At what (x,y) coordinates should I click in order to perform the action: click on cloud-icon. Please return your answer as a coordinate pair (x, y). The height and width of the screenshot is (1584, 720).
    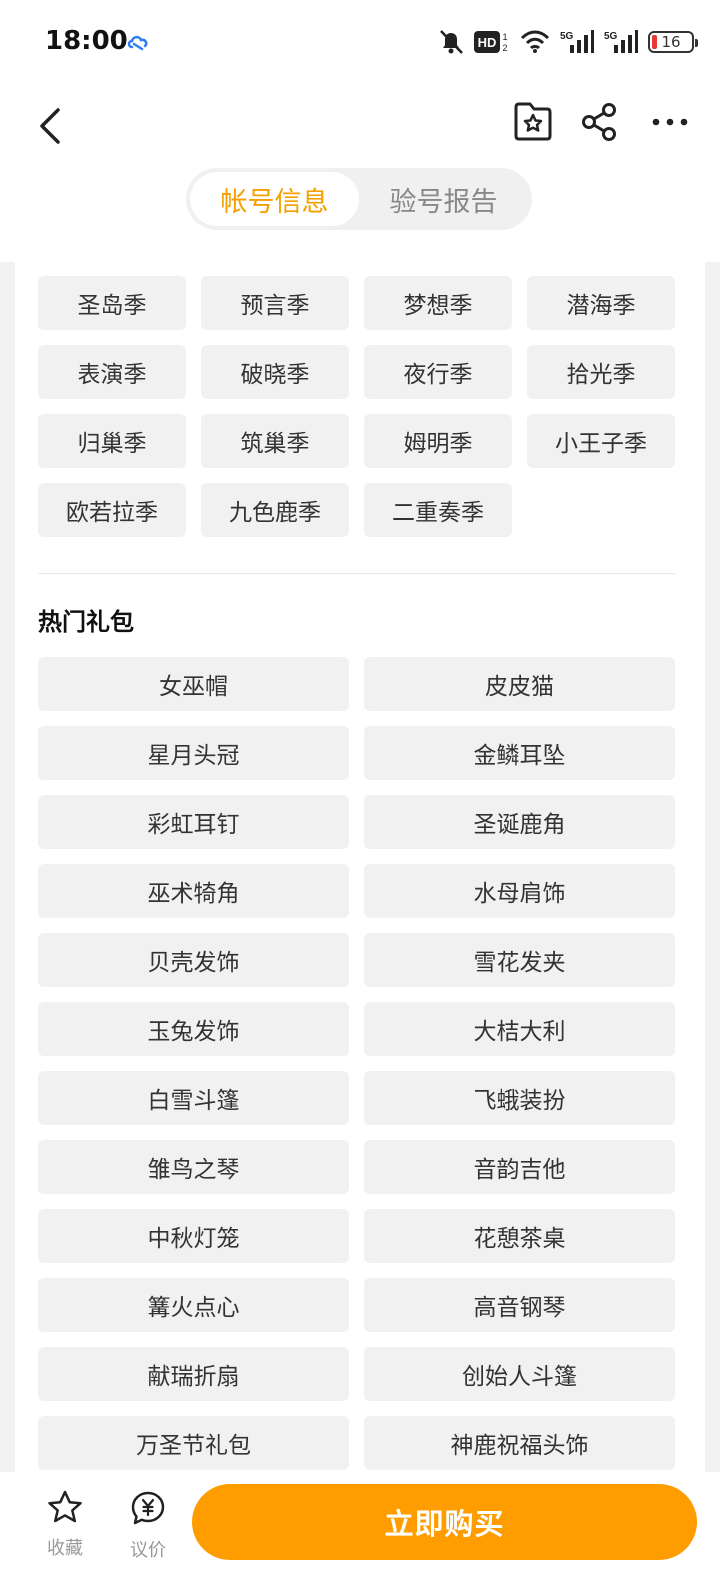
    Looking at the image, I should click on (137, 43).